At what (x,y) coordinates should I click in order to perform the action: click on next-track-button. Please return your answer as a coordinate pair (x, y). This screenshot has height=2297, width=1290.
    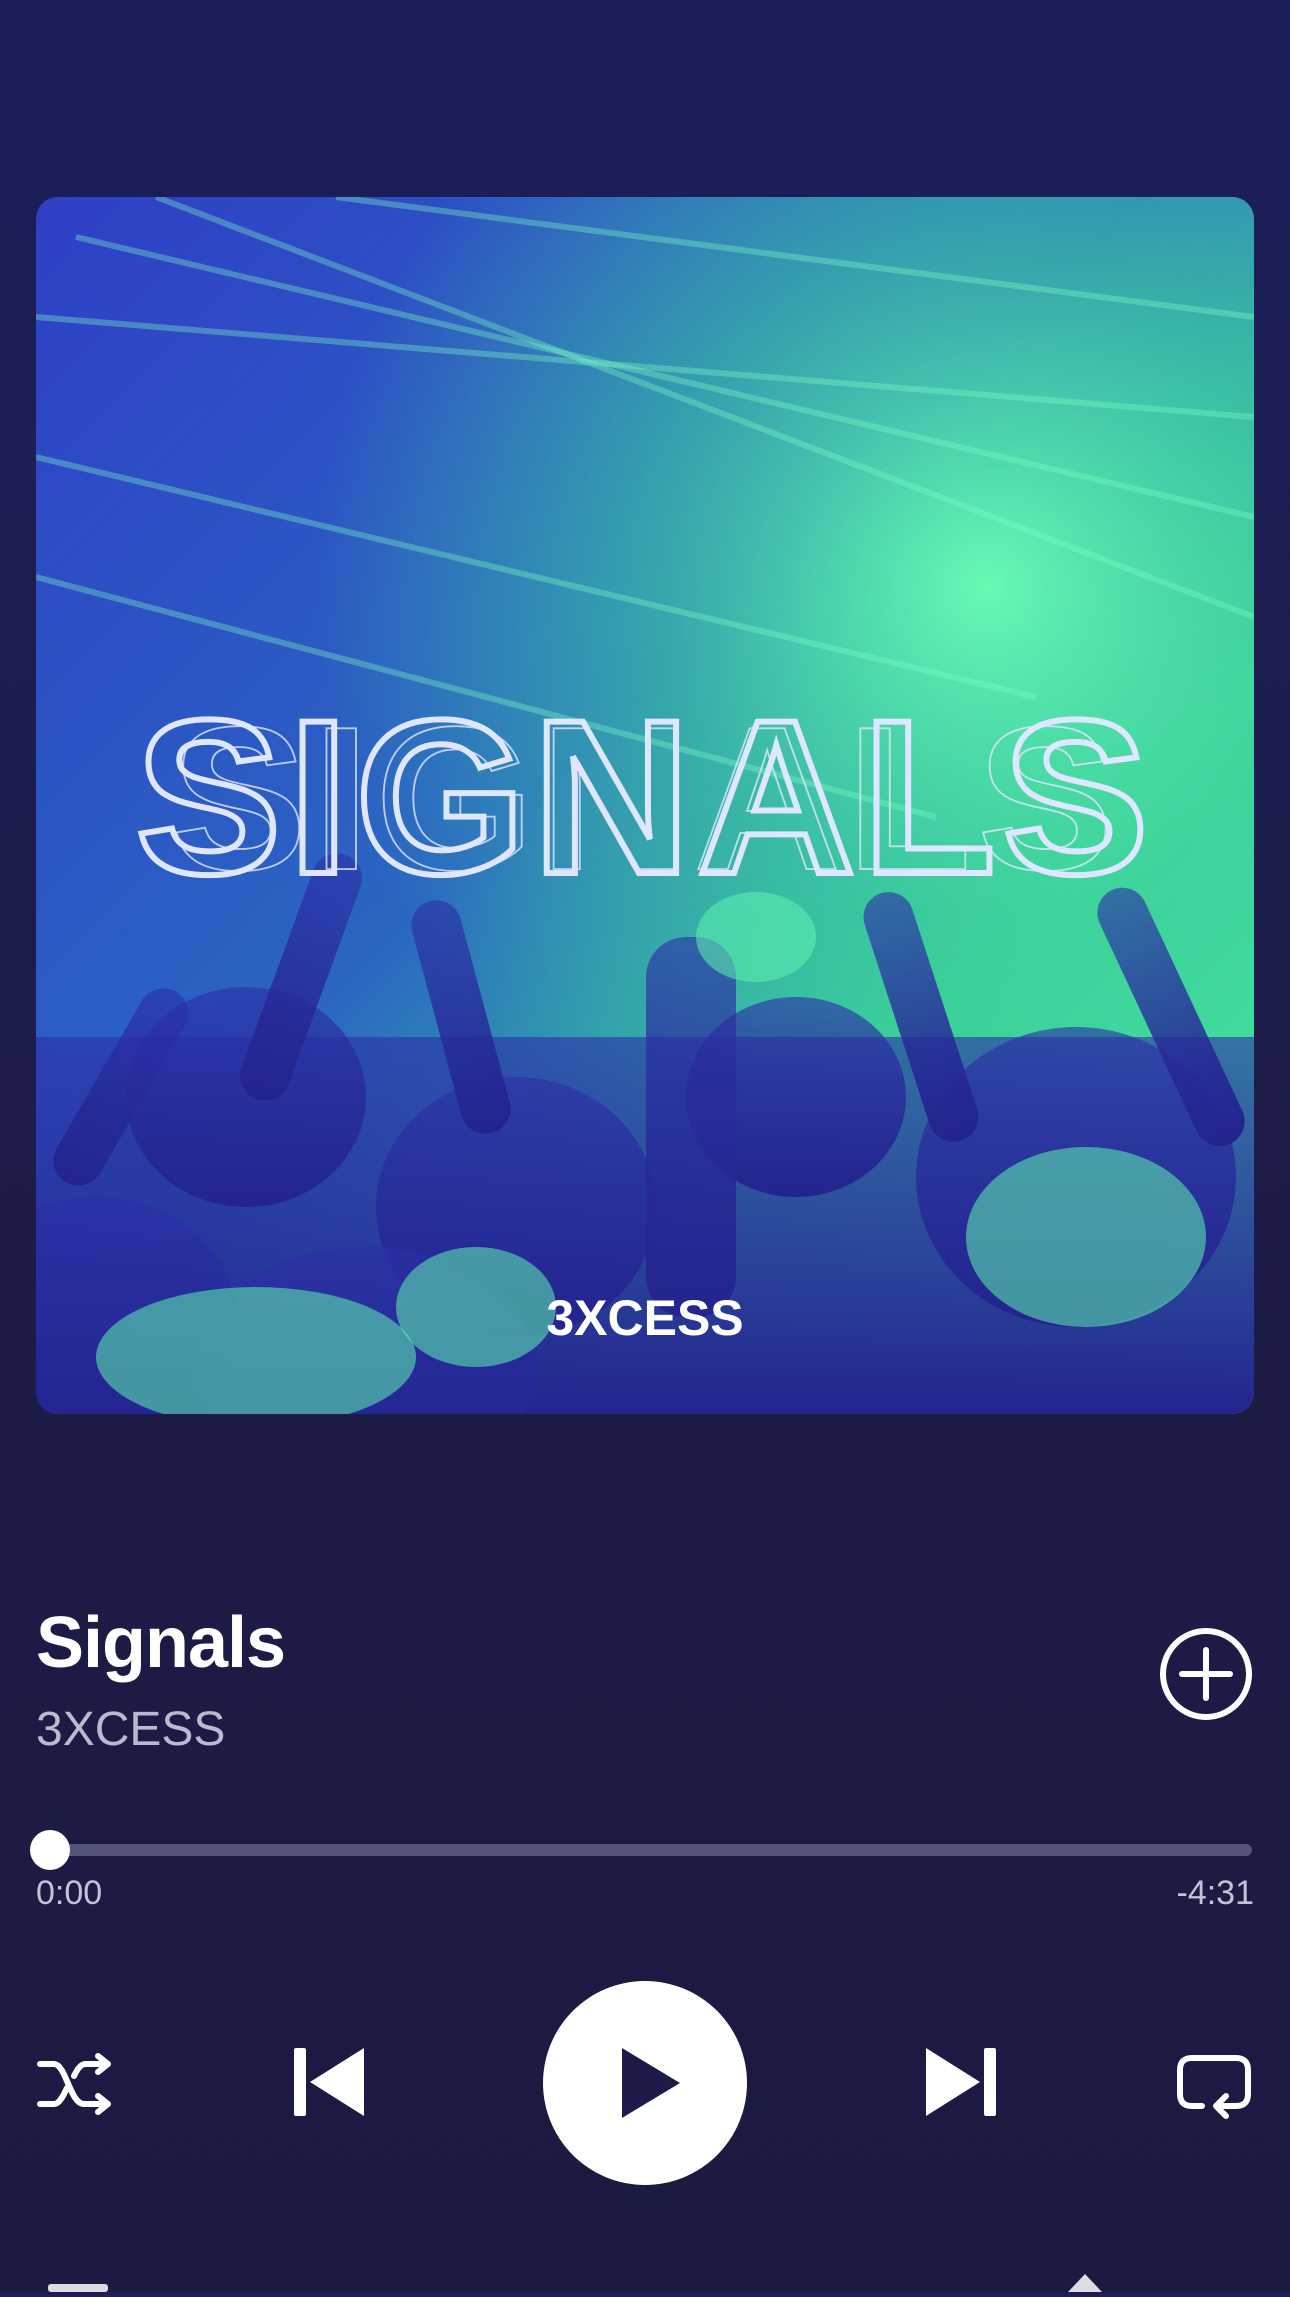
    Looking at the image, I should click on (960, 2082).